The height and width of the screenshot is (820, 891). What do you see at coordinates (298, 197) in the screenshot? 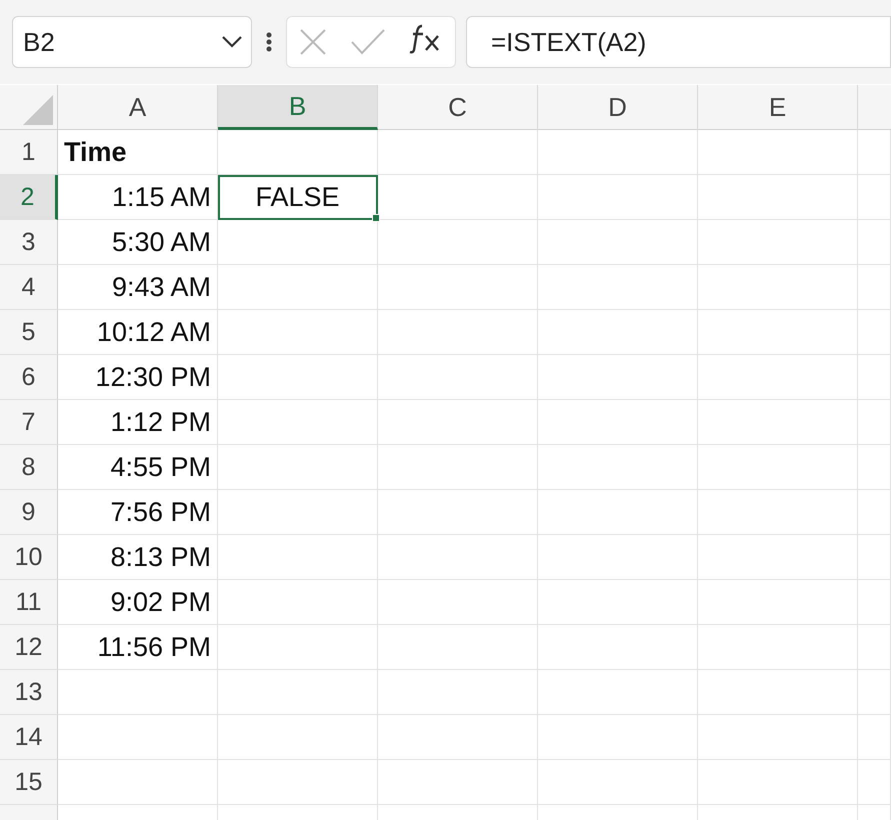
I see `table-cell: FALSE` at bounding box center [298, 197].